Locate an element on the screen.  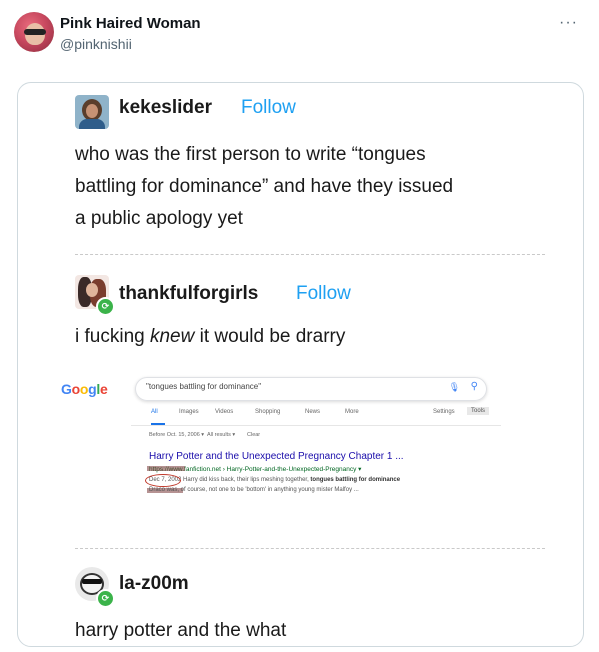
snippet-highlight: tongues battling for dominance is located at coordinates (355, 480).